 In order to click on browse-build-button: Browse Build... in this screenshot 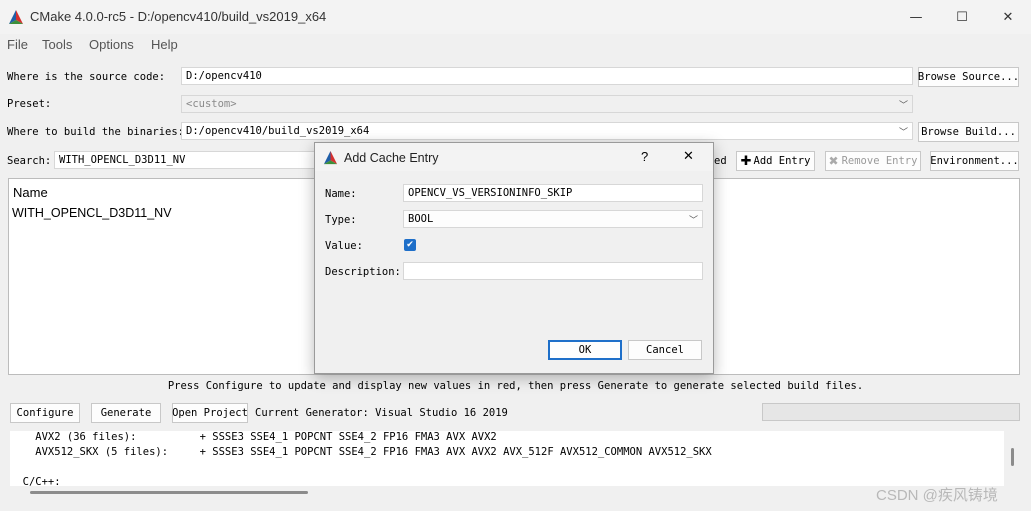, I will do `click(968, 132)`.